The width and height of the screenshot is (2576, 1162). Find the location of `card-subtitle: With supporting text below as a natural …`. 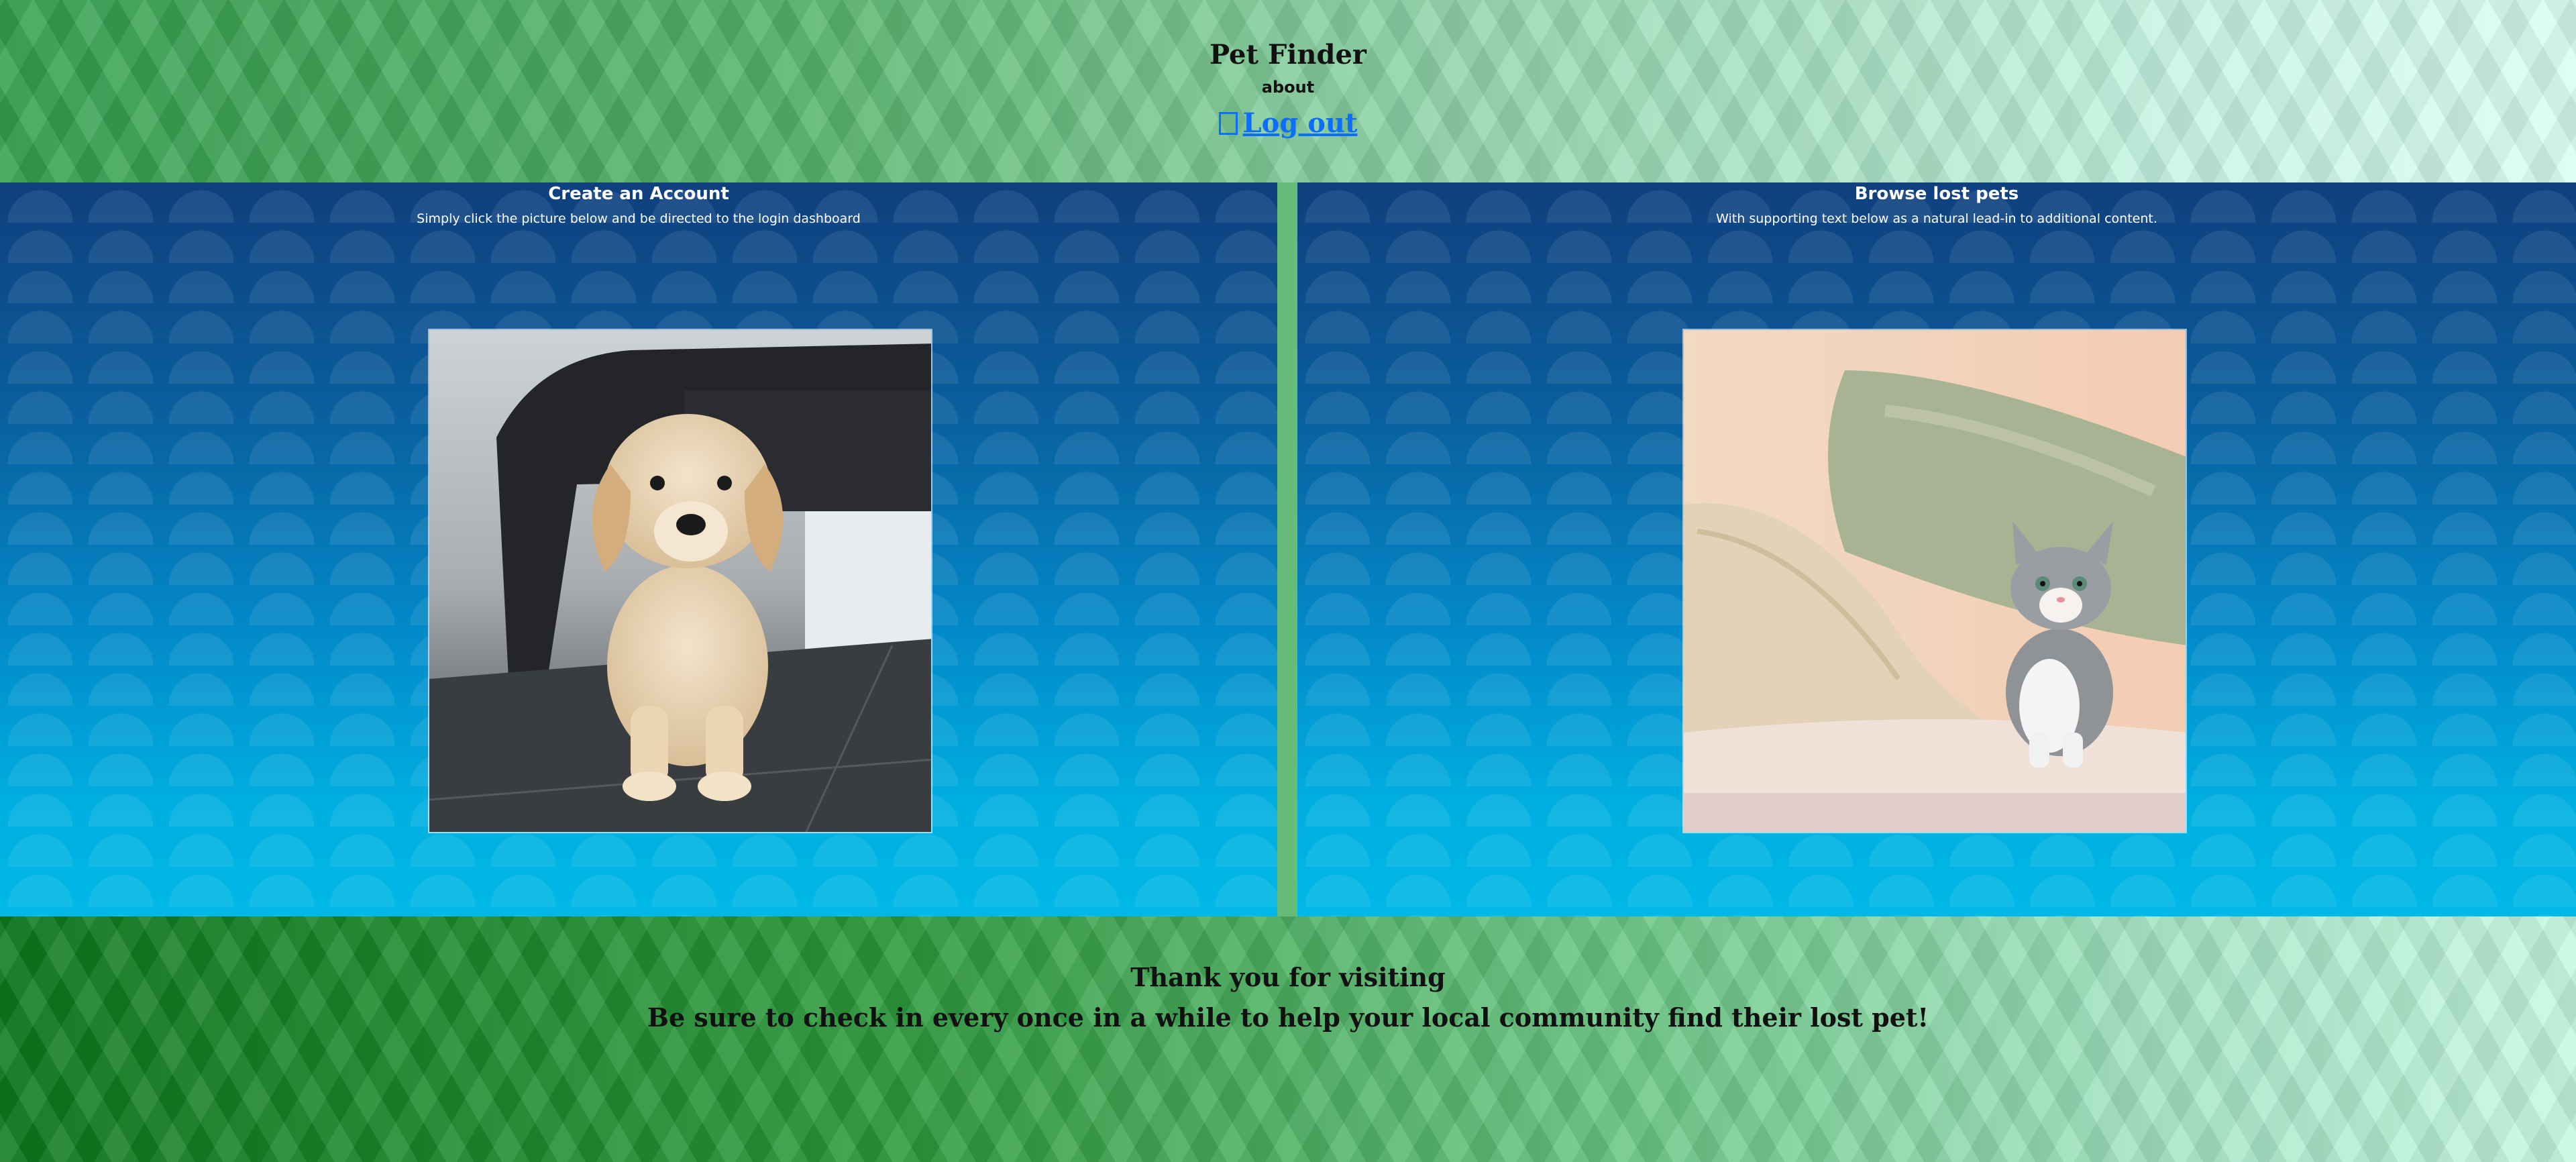

card-subtitle: With supporting text below as a natural … is located at coordinates (1936, 219).